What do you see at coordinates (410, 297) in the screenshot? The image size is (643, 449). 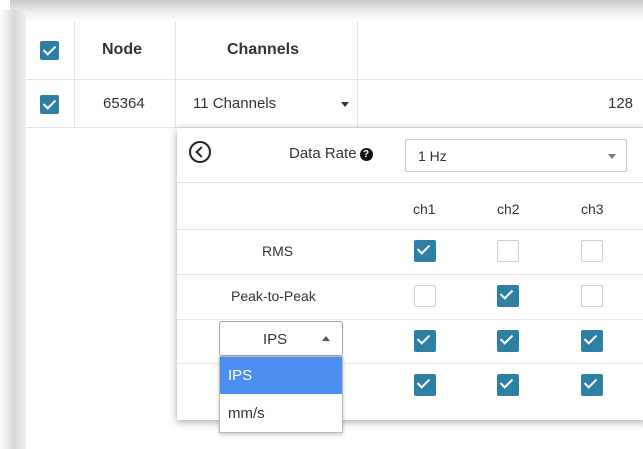 I see `peak-to-peak-row: Peak-to-Peak` at bounding box center [410, 297].